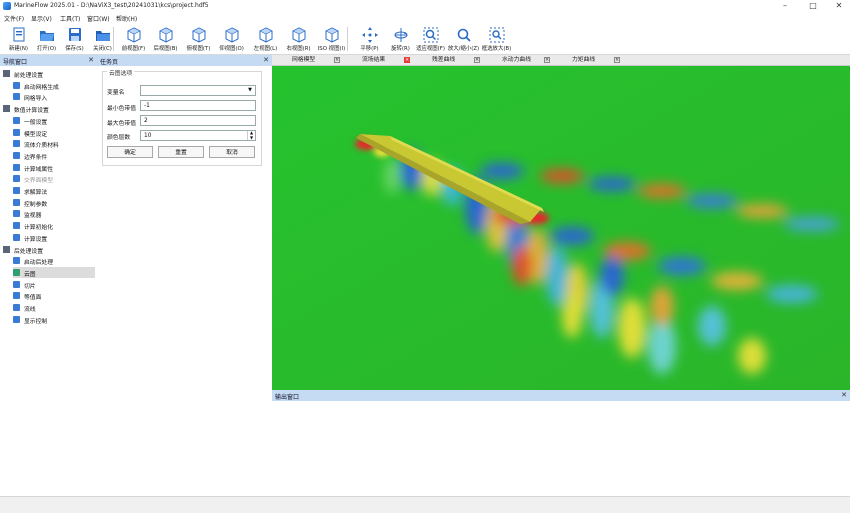 The width and height of the screenshot is (850, 513). Describe the element at coordinates (347, 39) in the screenshot. I see `toolbar-separator` at that location.